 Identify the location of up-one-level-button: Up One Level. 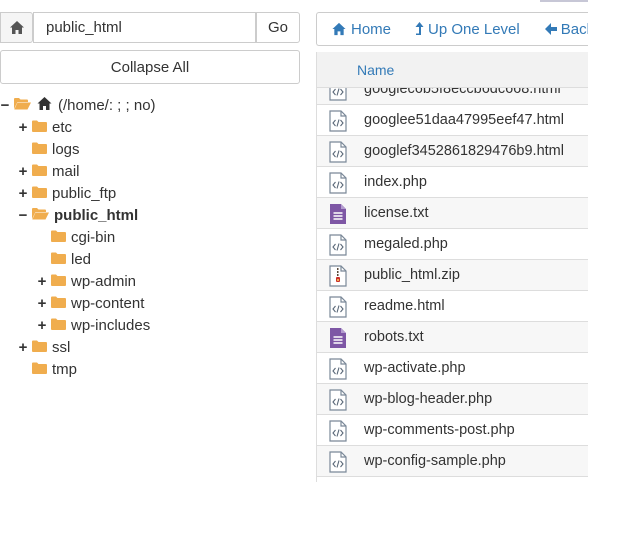
(467, 29).